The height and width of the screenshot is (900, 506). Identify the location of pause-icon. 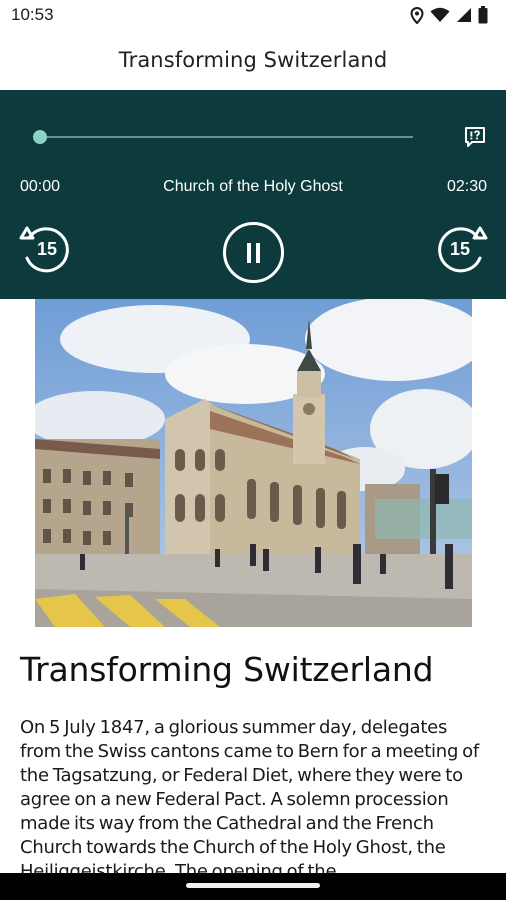
(254, 252).